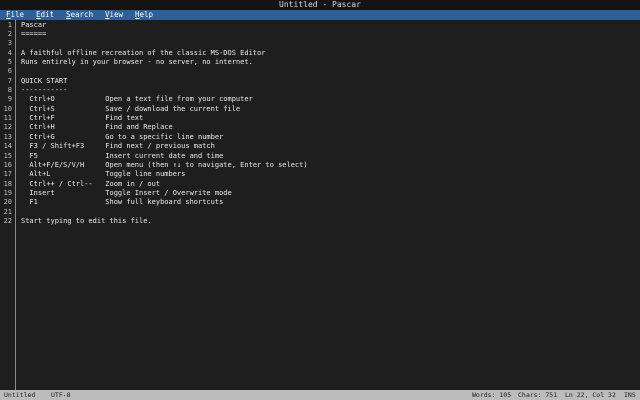  I want to click on text-line: Start typing to edit this file., so click(86, 221).